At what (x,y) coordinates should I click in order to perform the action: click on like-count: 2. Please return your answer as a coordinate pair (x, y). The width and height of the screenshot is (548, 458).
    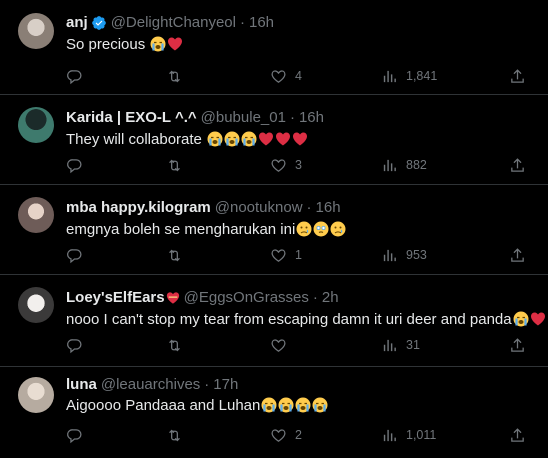
    Looking at the image, I should click on (298, 435).